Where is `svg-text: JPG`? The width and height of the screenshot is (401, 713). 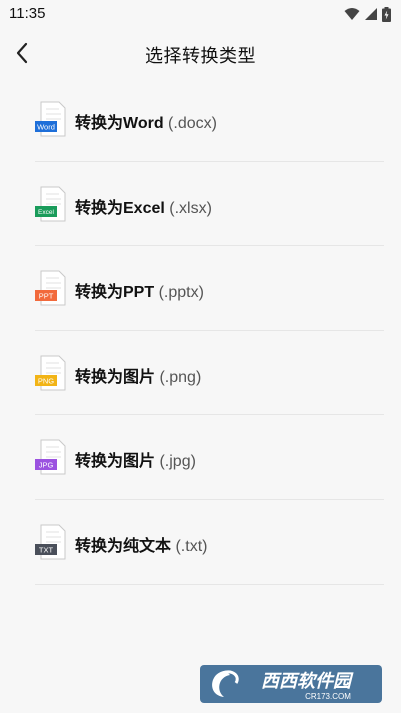
svg-text: JPG is located at coordinates (46, 465).